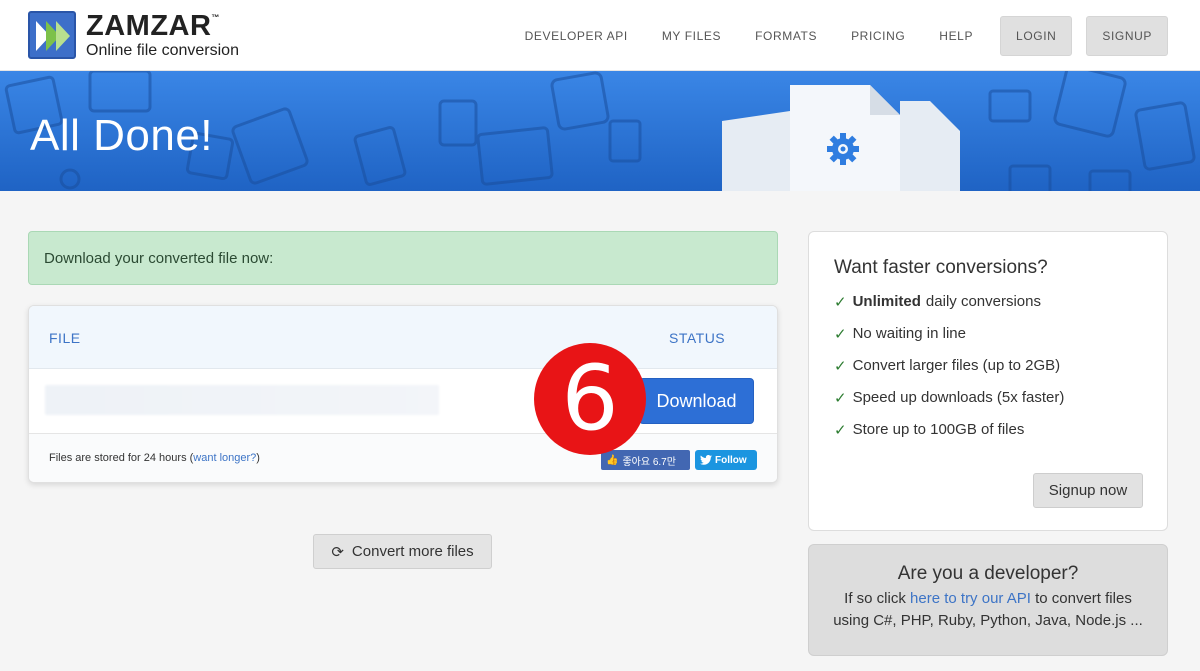  What do you see at coordinates (122, 135) in the screenshot?
I see `page-title: All Done!` at bounding box center [122, 135].